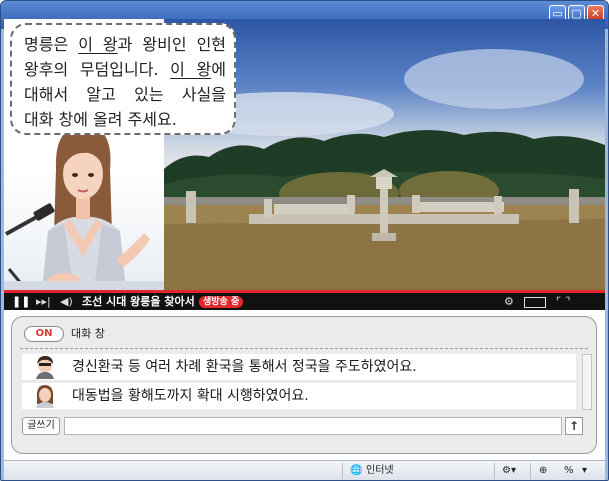 The height and width of the screenshot is (481, 609). I want to click on chat-input, so click(313, 426).